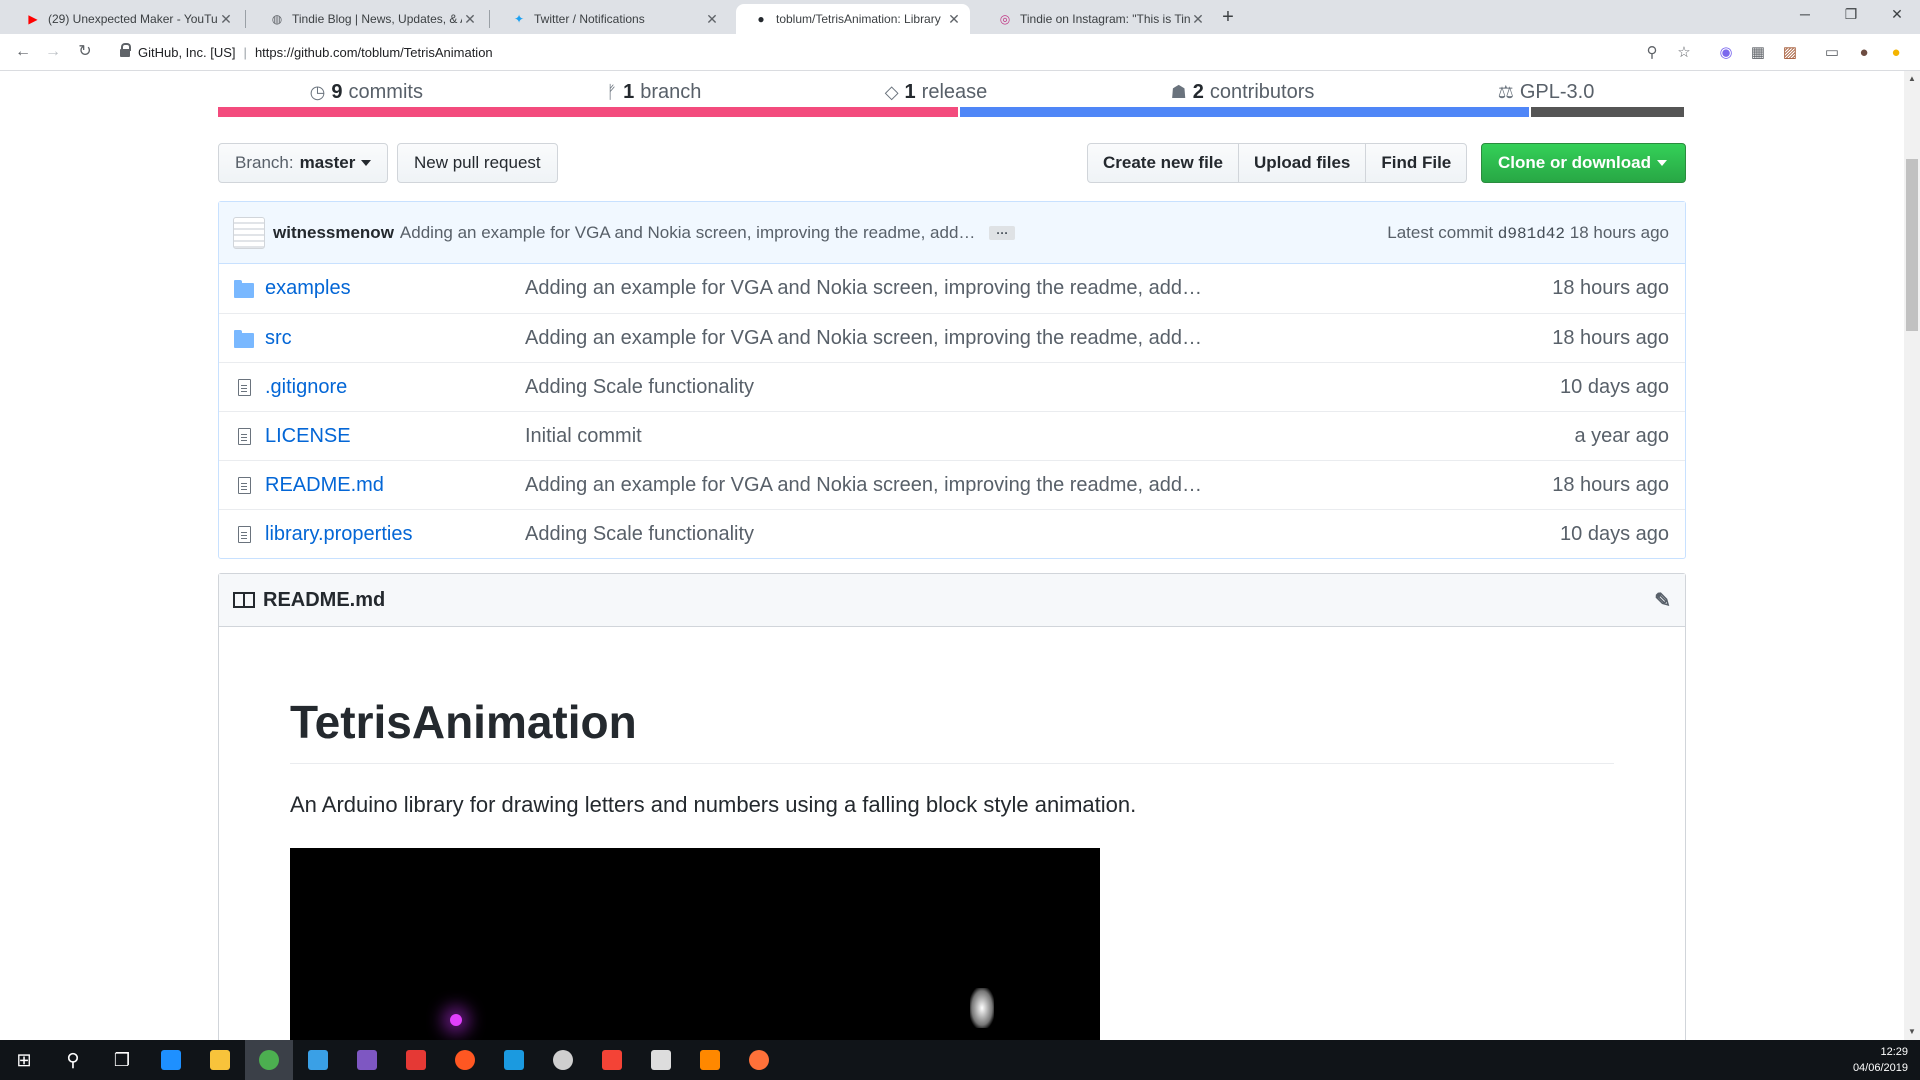 The width and height of the screenshot is (1920, 1080). What do you see at coordinates (1662, 600) in the screenshot?
I see `edit-pencil-icon: ✎` at bounding box center [1662, 600].